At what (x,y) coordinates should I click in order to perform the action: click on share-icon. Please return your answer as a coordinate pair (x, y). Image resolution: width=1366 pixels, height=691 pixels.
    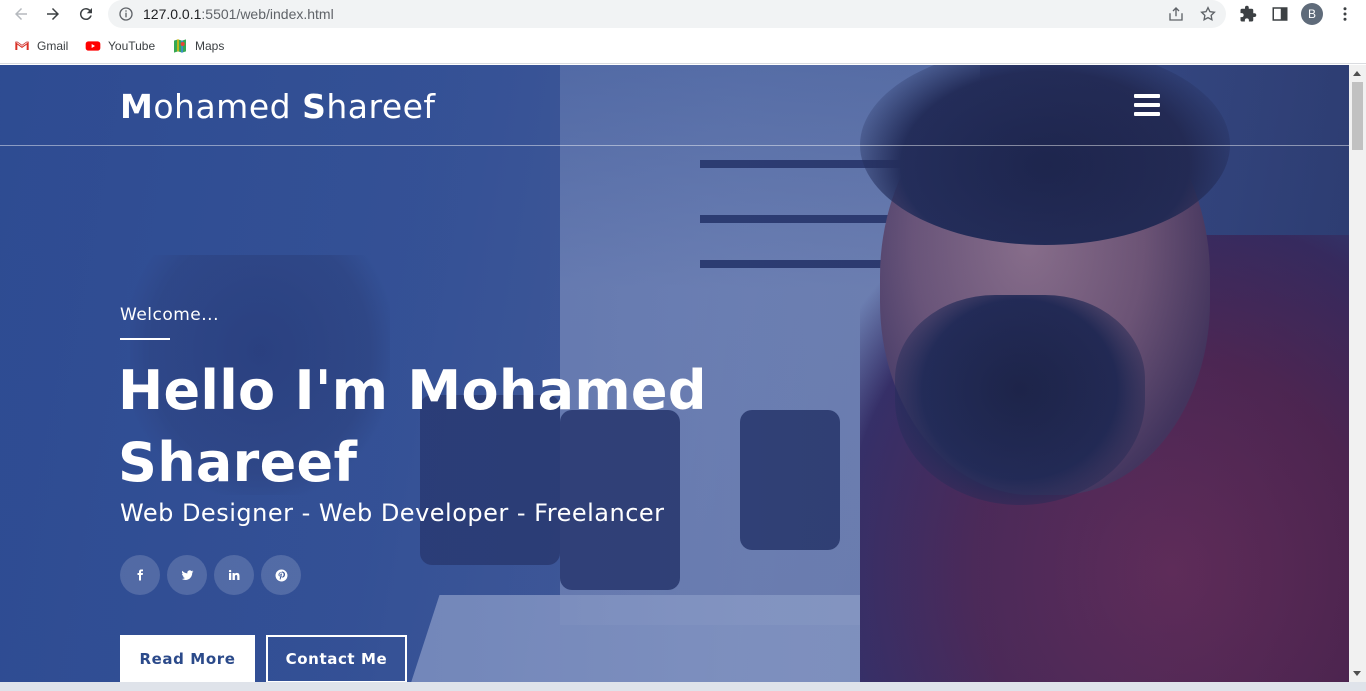
    Looking at the image, I should click on (1176, 14).